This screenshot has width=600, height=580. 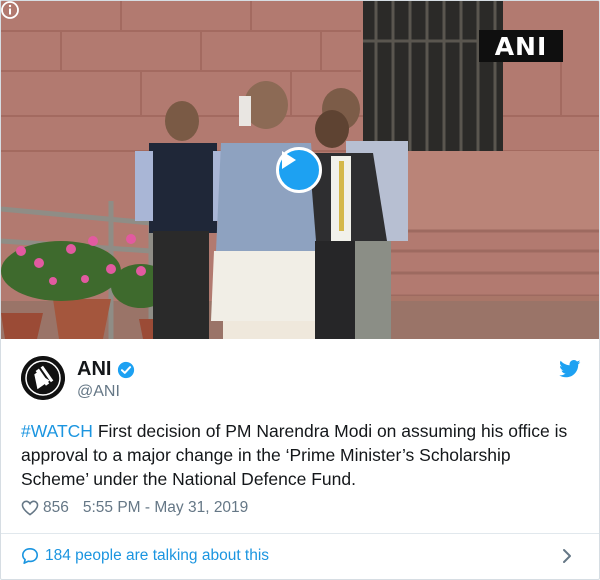 What do you see at coordinates (570, 369) in the screenshot?
I see `twitter-bird-icon` at bounding box center [570, 369].